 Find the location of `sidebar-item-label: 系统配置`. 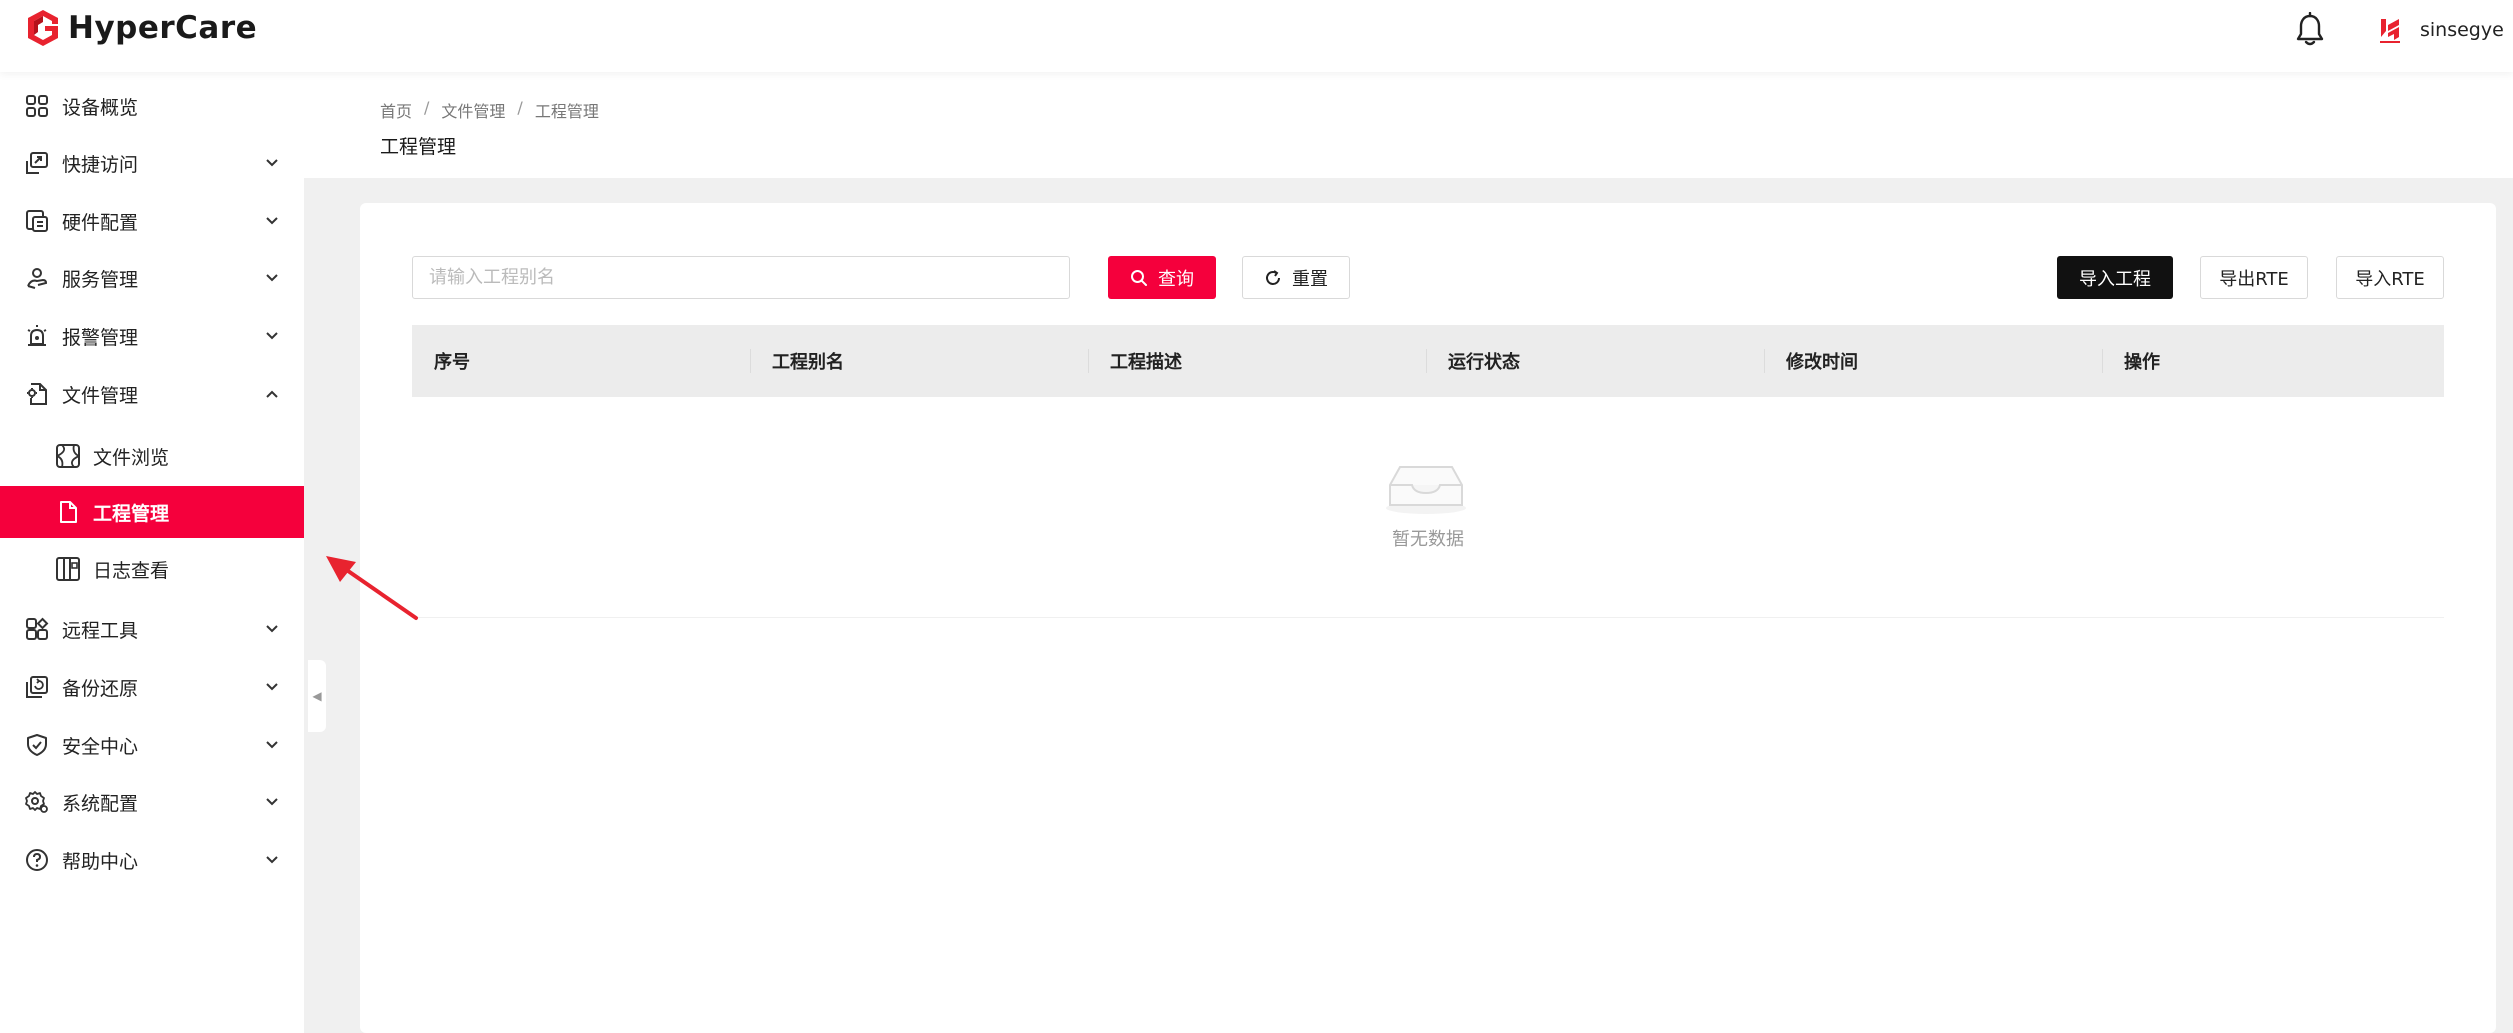

sidebar-item-label: 系统配置 is located at coordinates (100, 803).